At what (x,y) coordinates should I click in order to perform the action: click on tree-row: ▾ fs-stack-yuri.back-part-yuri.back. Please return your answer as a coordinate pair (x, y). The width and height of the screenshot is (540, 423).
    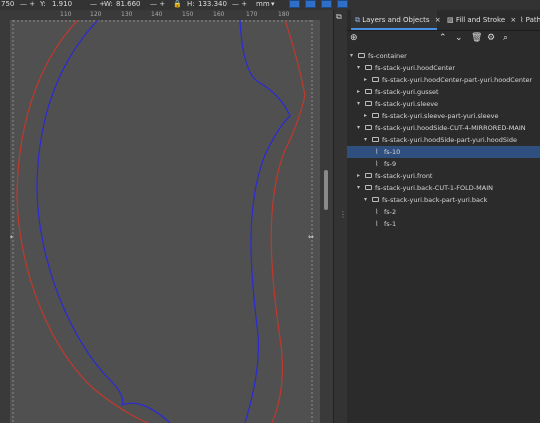
    Looking at the image, I should click on (443, 200).